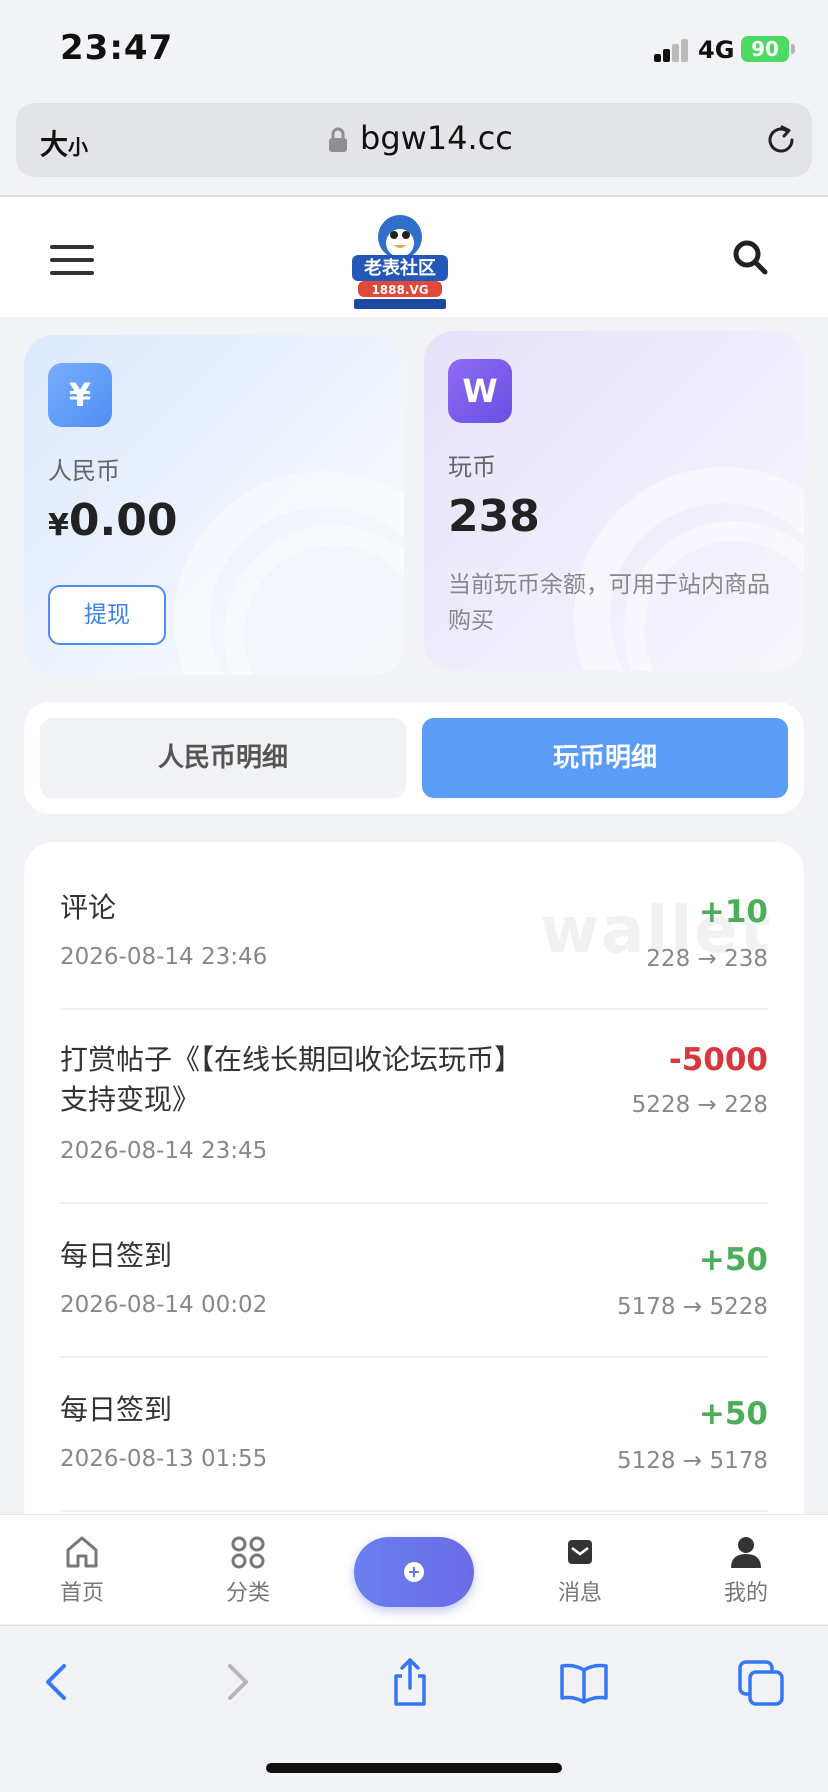 This screenshot has height=1792, width=828. What do you see at coordinates (82, 1571) in the screenshot?
I see `nav-home: 首页` at bounding box center [82, 1571].